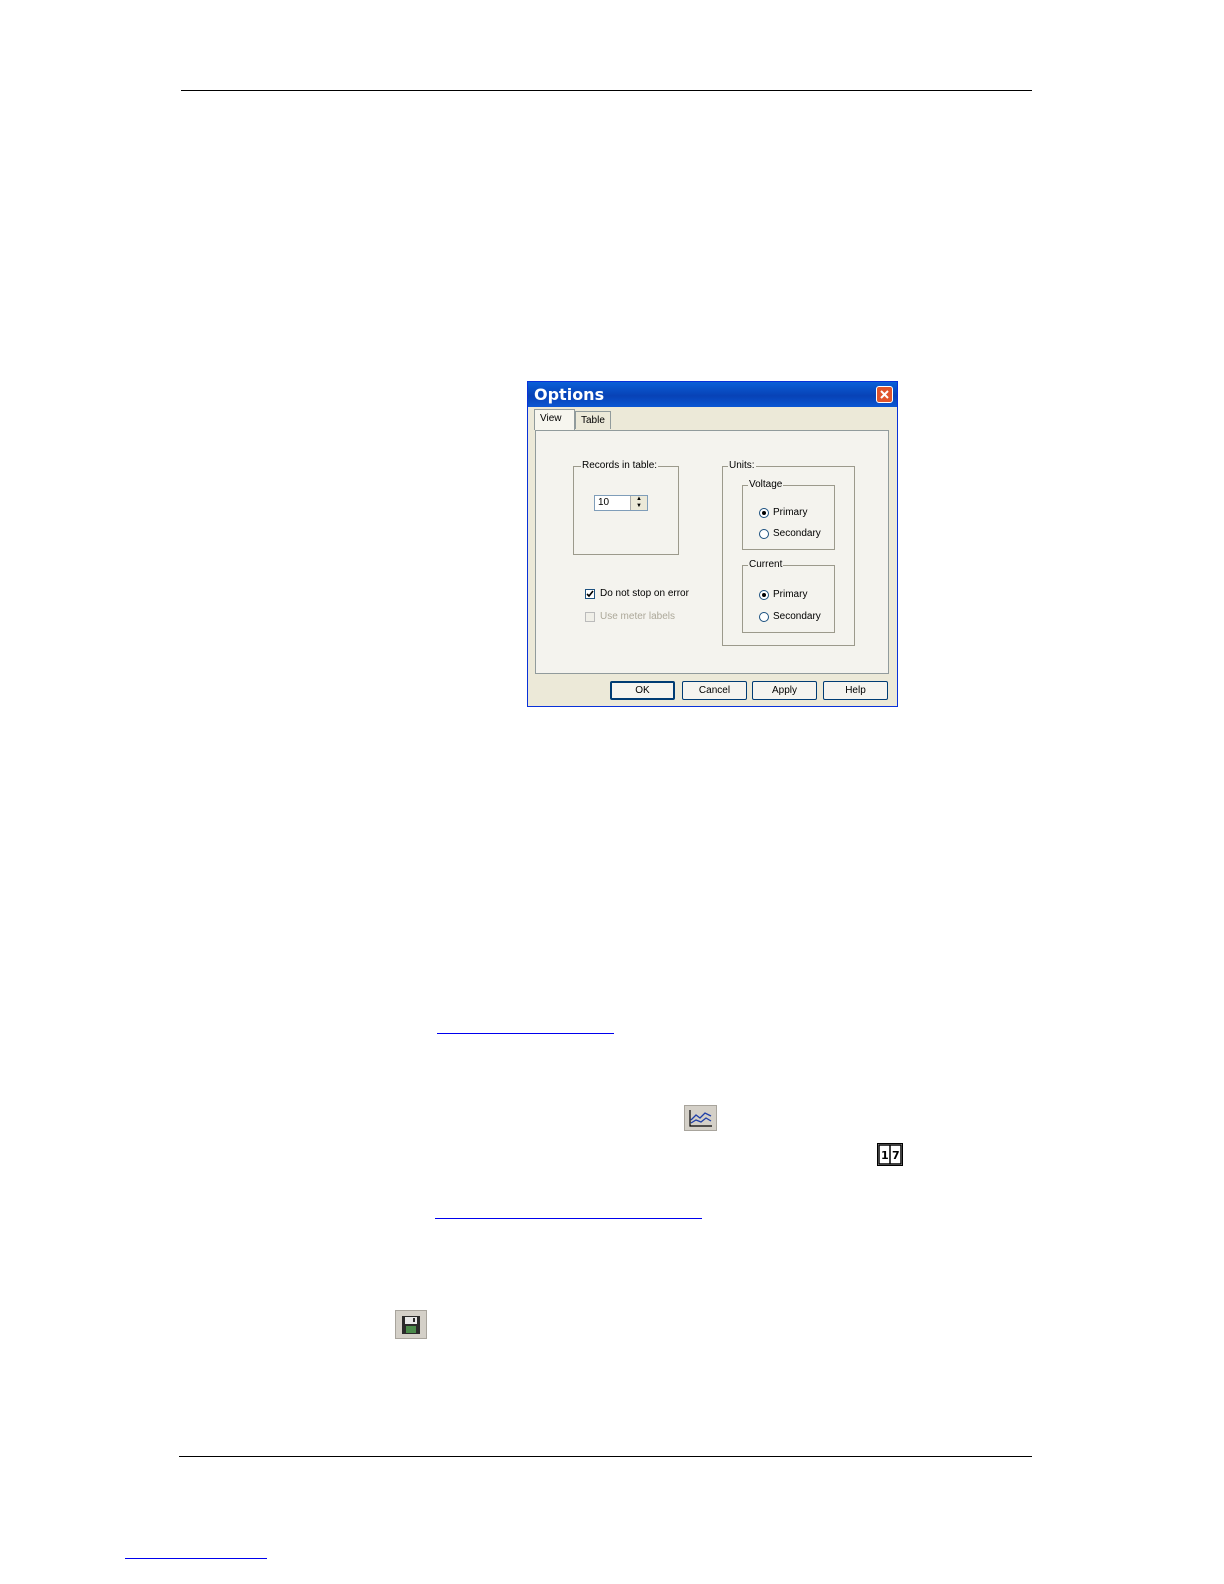 The image size is (1224, 1584). What do you see at coordinates (642, 690) in the screenshot?
I see `ok-button: OK` at bounding box center [642, 690].